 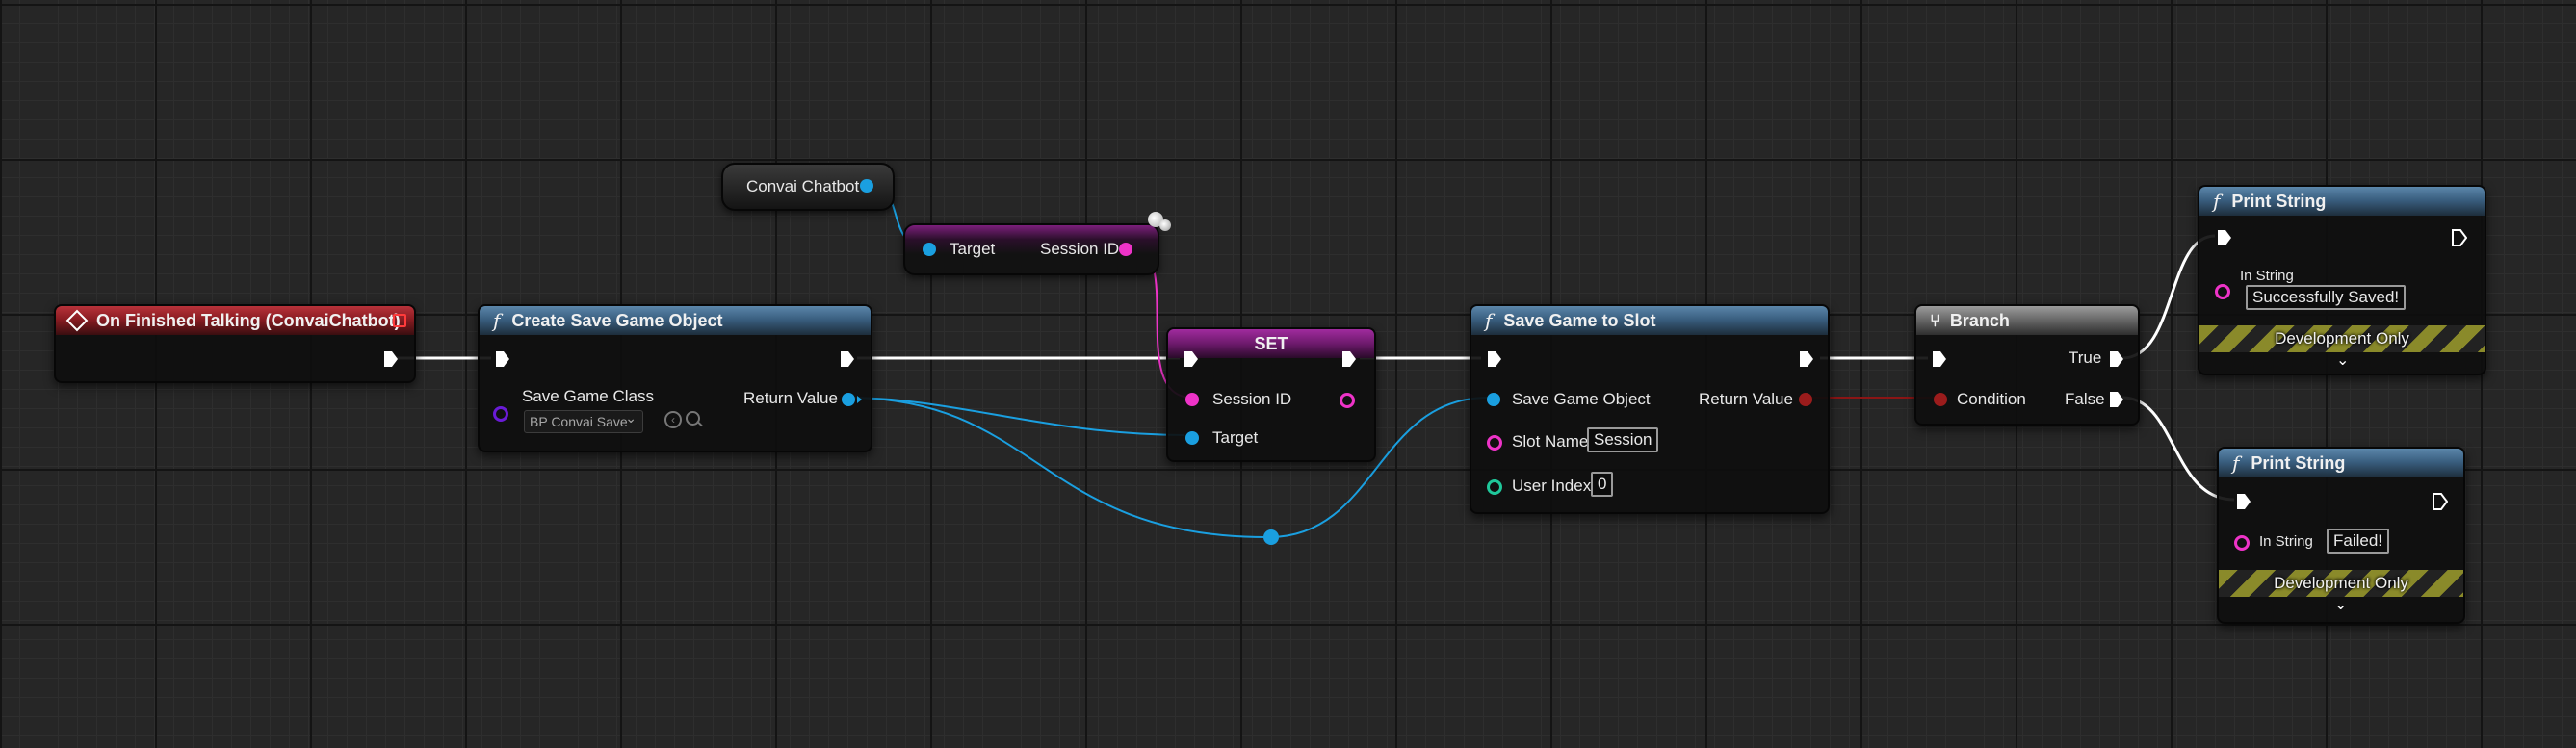 I want to click on false-exec-pin, so click(x=2116, y=399).